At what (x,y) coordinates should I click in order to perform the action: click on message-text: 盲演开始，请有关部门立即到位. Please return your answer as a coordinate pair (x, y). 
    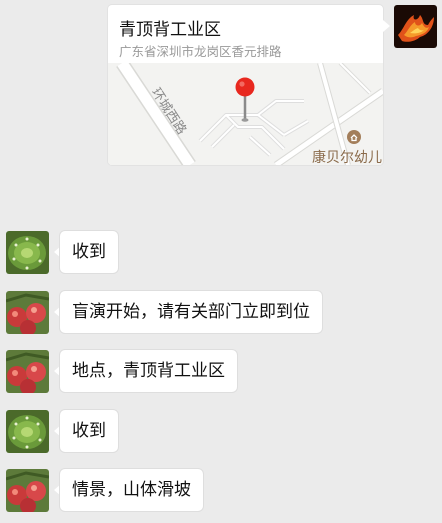
    Looking at the image, I should click on (191, 312).